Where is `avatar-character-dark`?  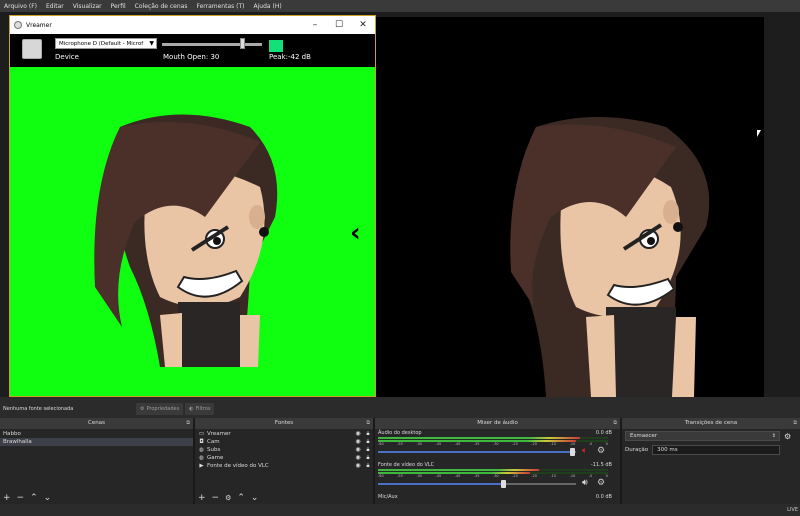
avatar-character-dark is located at coordinates (610, 257).